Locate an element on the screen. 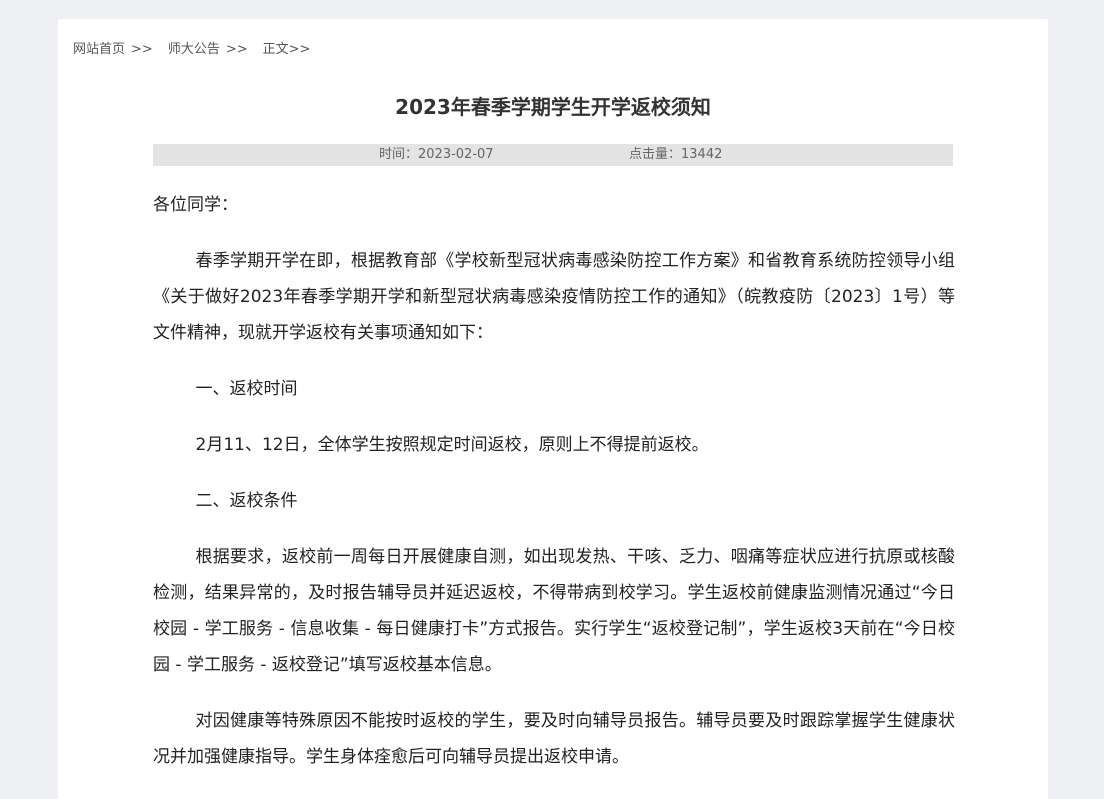 The image size is (1104, 799). article-meta-bar: 时间：2023-02-07 点击量：13442 is located at coordinates (553, 155).